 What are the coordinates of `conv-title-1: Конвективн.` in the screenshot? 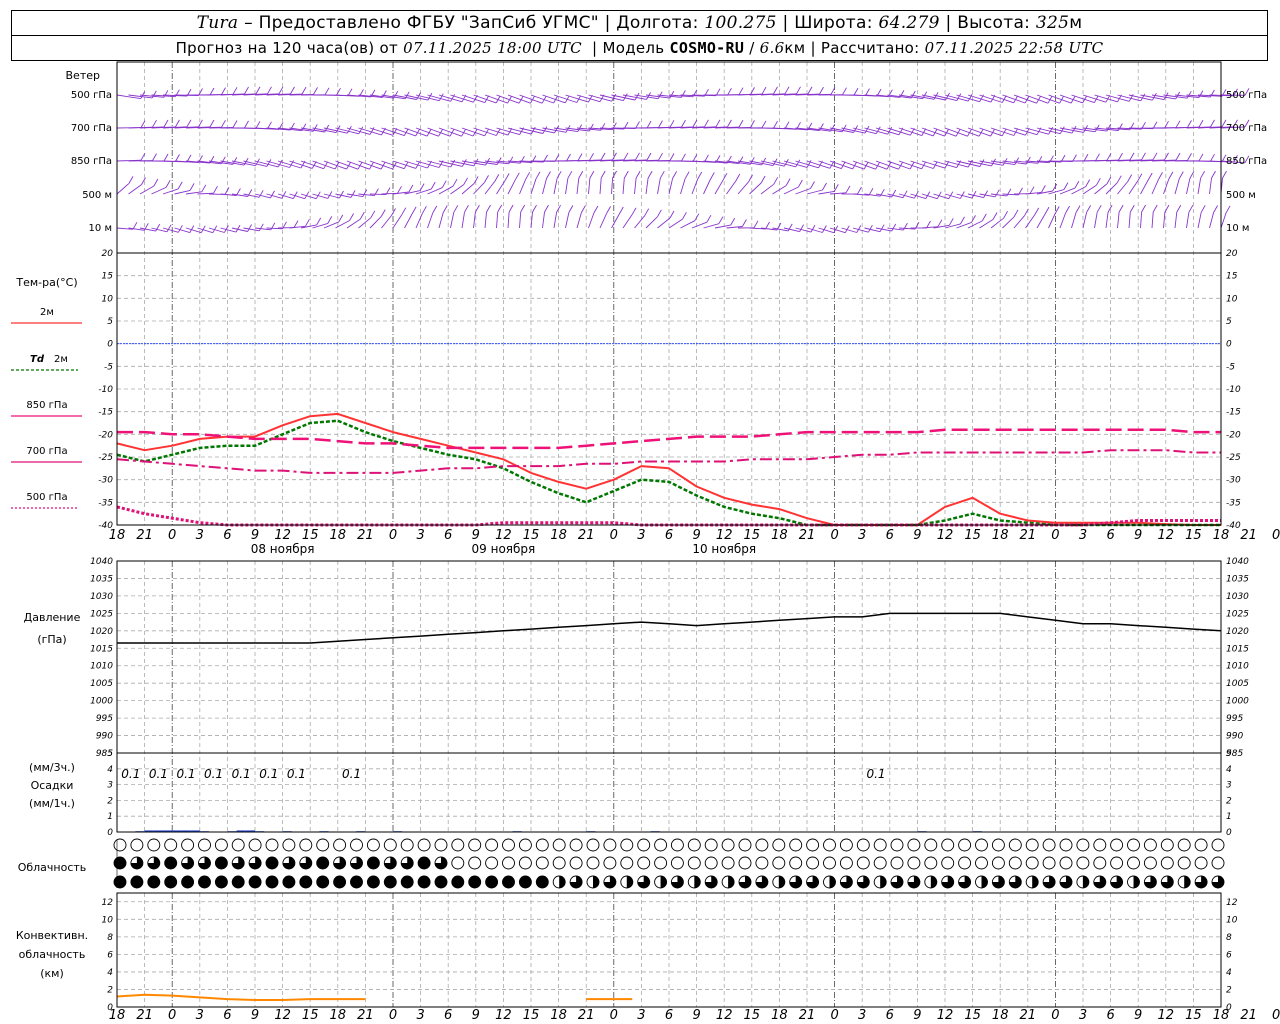 It's located at (52, 935).